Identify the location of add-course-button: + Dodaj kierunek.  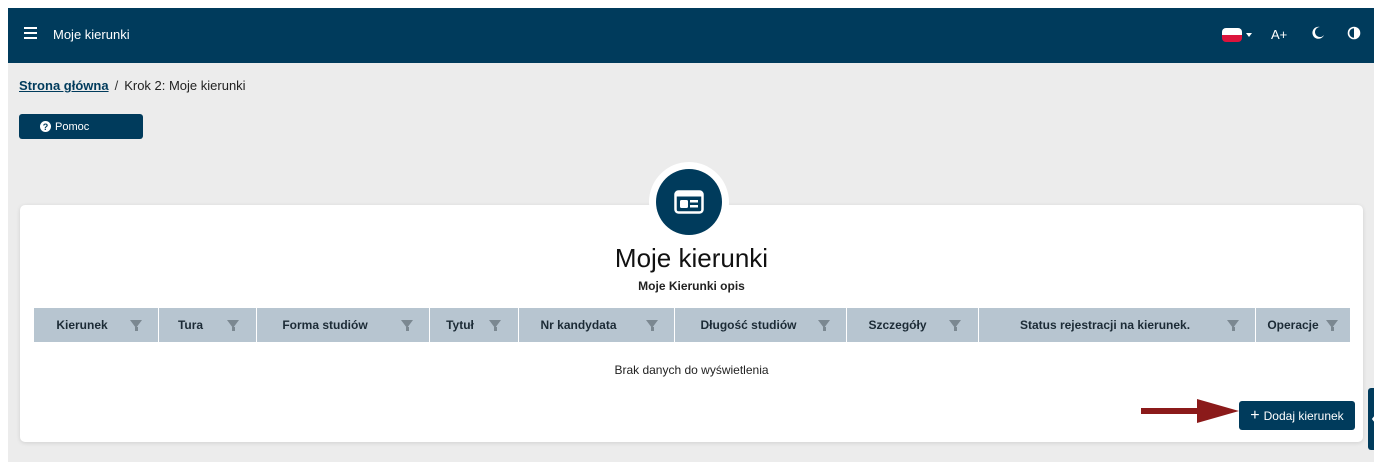
(1297, 415).